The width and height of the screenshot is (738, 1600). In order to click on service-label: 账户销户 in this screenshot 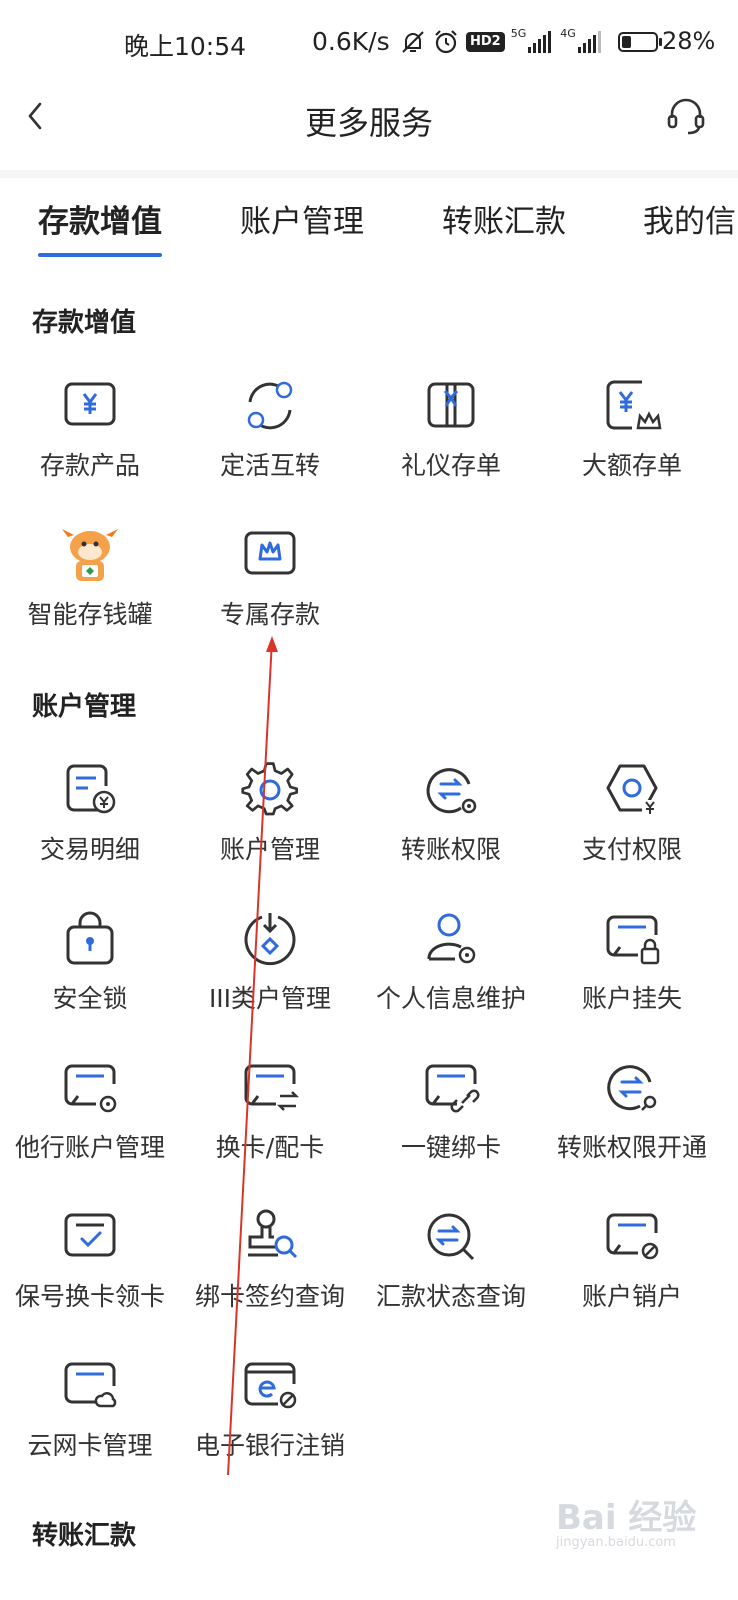, I will do `click(631, 1296)`.